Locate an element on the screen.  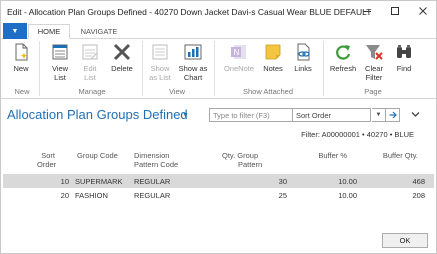
find-button: Find is located at coordinates (404, 63).